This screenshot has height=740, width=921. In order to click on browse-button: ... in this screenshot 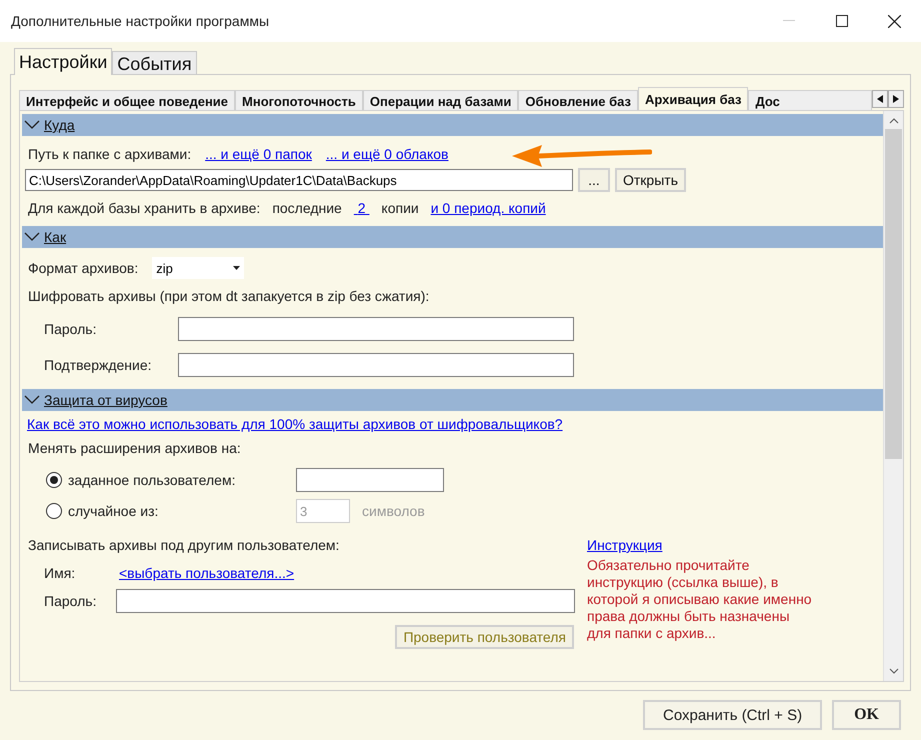, I will do `click(594, 180)`.